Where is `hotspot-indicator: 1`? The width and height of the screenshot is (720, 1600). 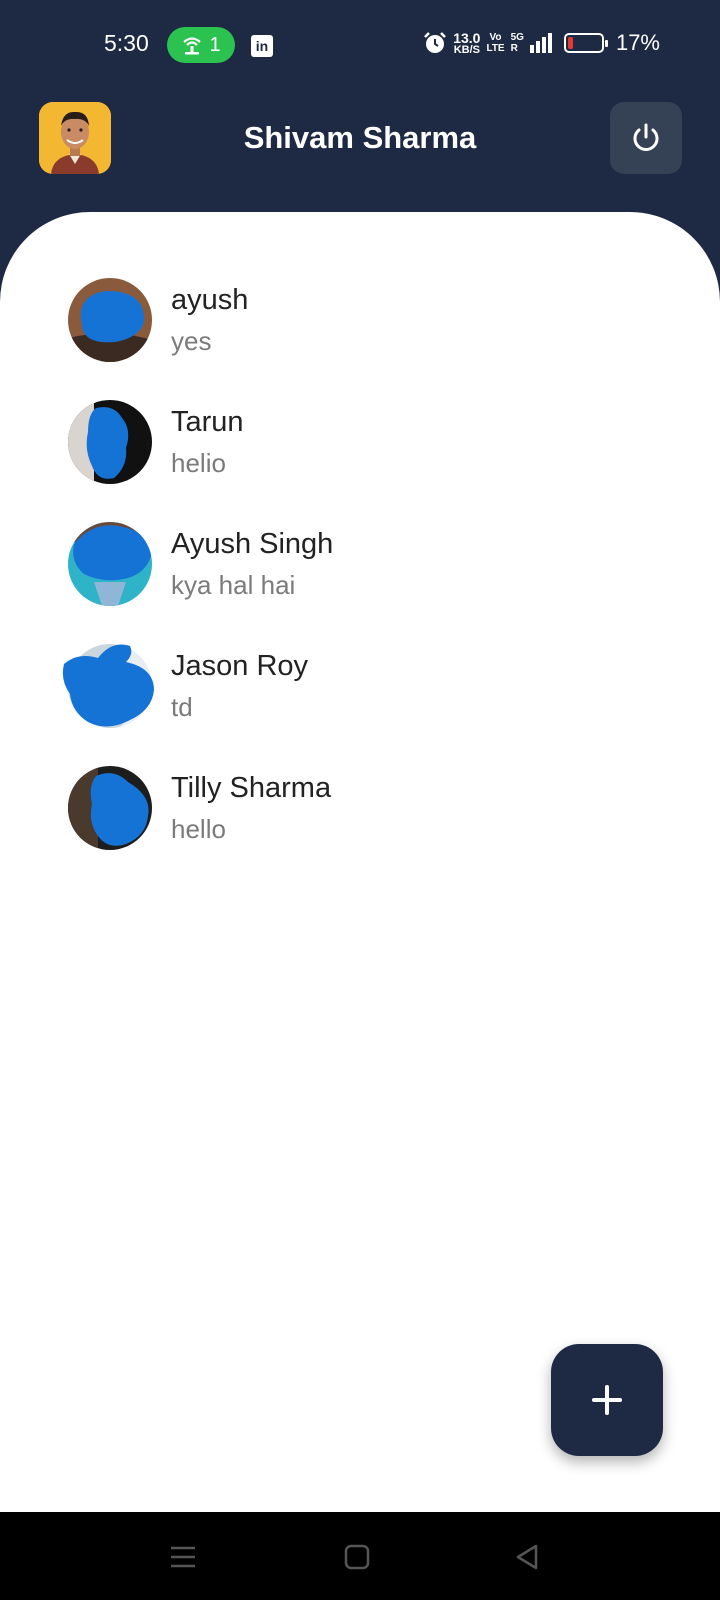 hotspot-indicator: 1 is located at coordinates (201, 45).